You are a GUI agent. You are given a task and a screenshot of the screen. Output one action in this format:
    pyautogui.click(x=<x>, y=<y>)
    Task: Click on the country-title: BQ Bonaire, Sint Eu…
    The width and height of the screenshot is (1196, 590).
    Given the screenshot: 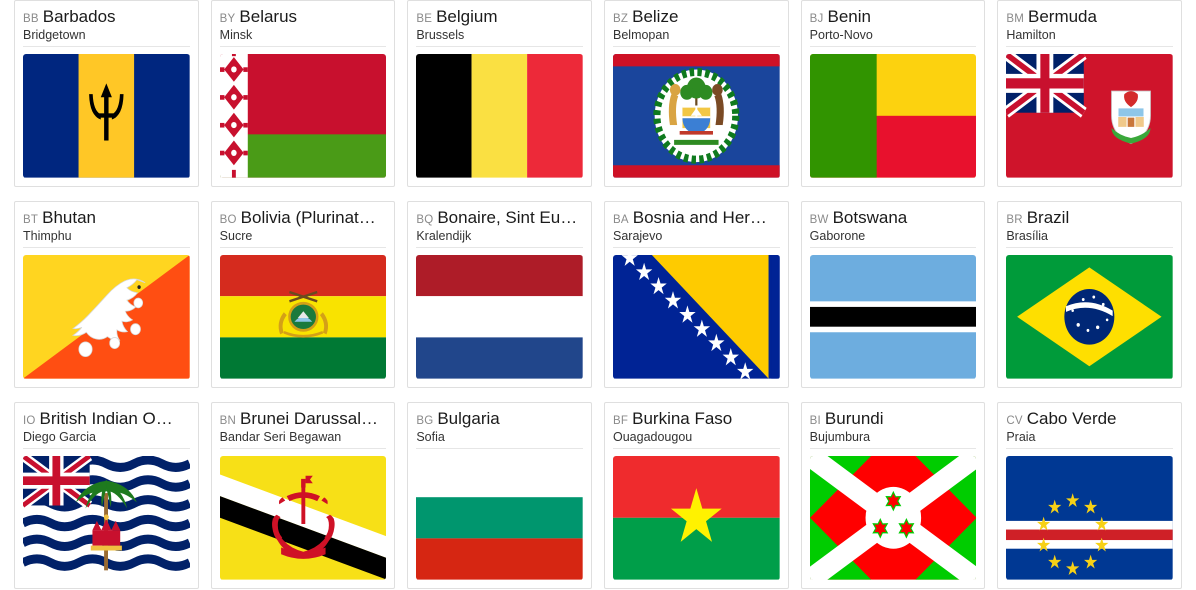 What is the action you would take?
    pyautogui.click(x=499, y=218)
    